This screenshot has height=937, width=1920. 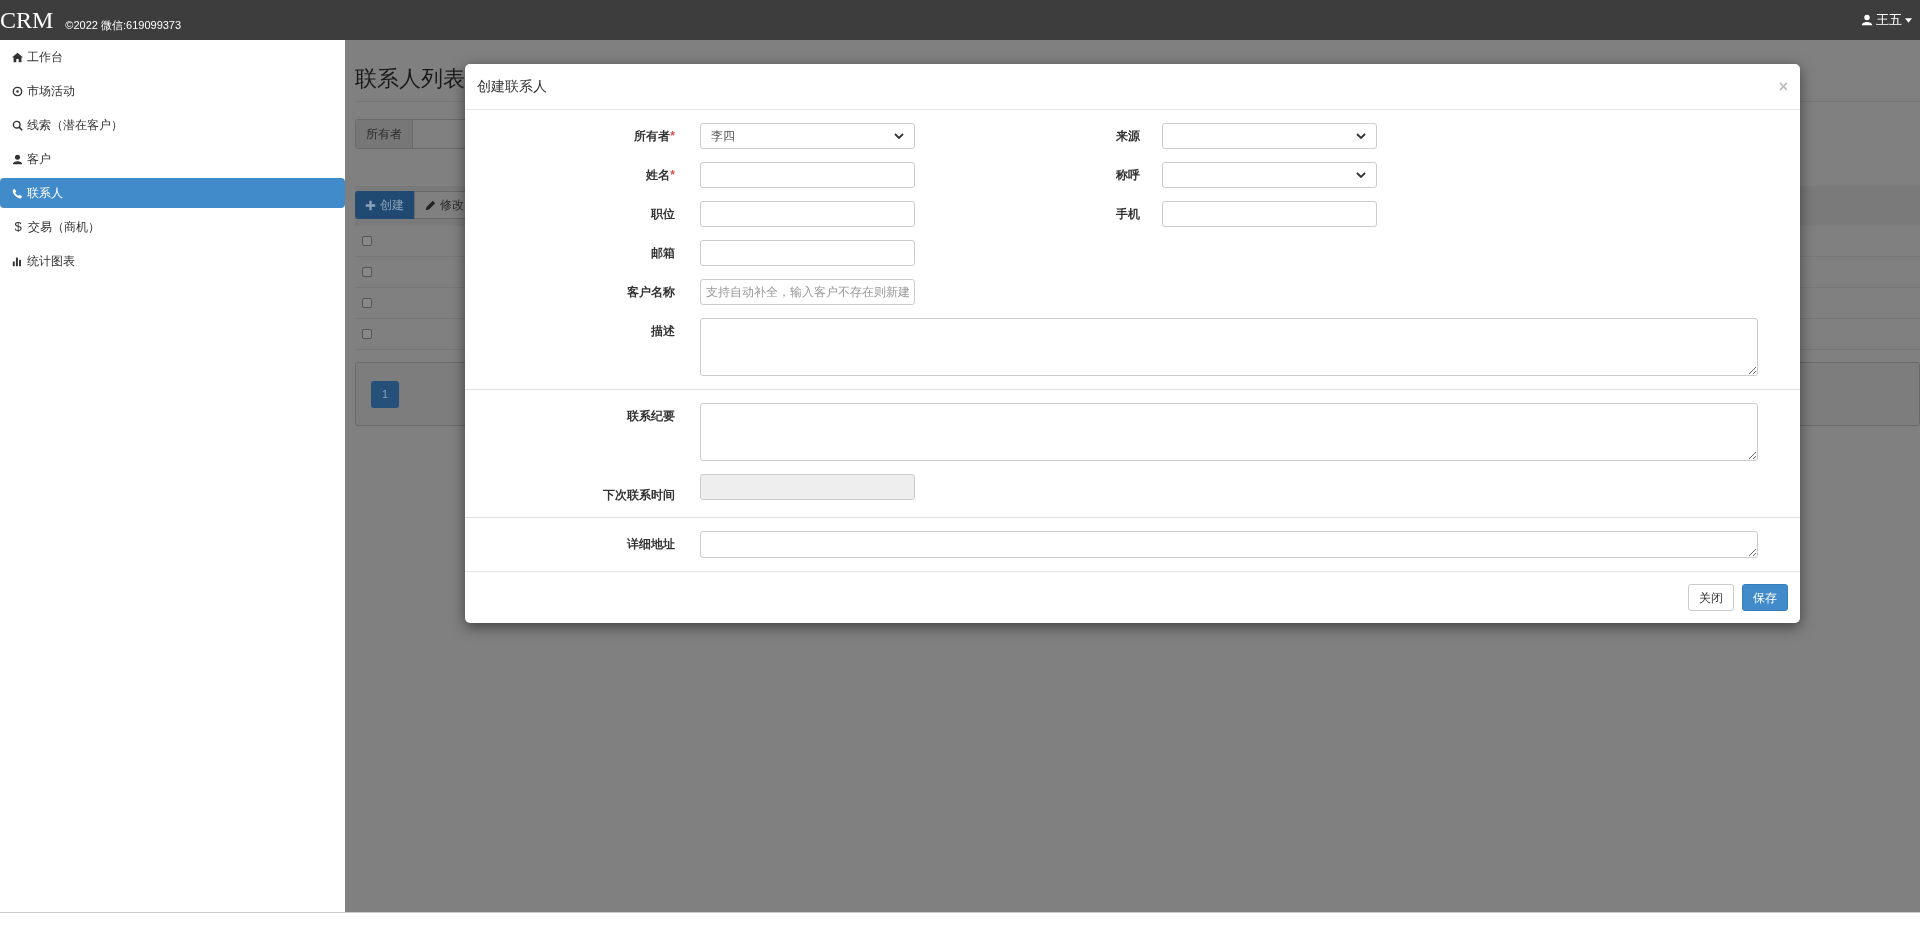 I want to click on create-button: 创建, so click(x=384, y=205).